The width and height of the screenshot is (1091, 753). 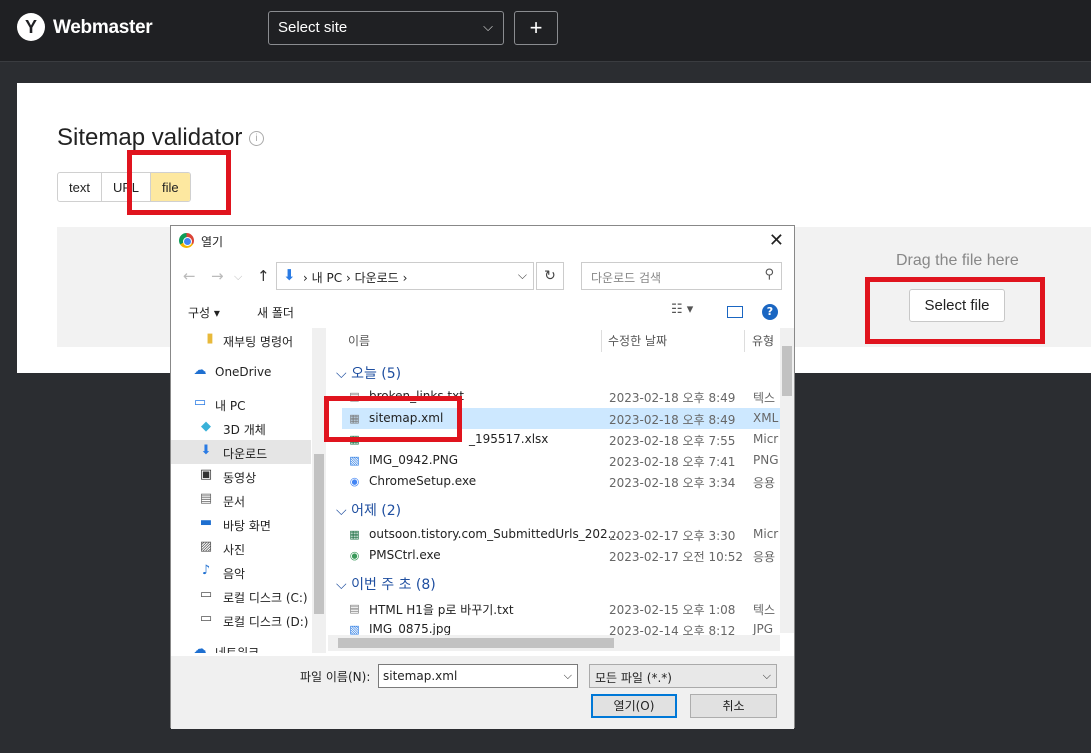 What do you see at coordinates (386, 584) in the screenshot?
I see `group-earlier-this-week: ⌵ 이번 주 초 (8)` at bounding box center [386, 584].